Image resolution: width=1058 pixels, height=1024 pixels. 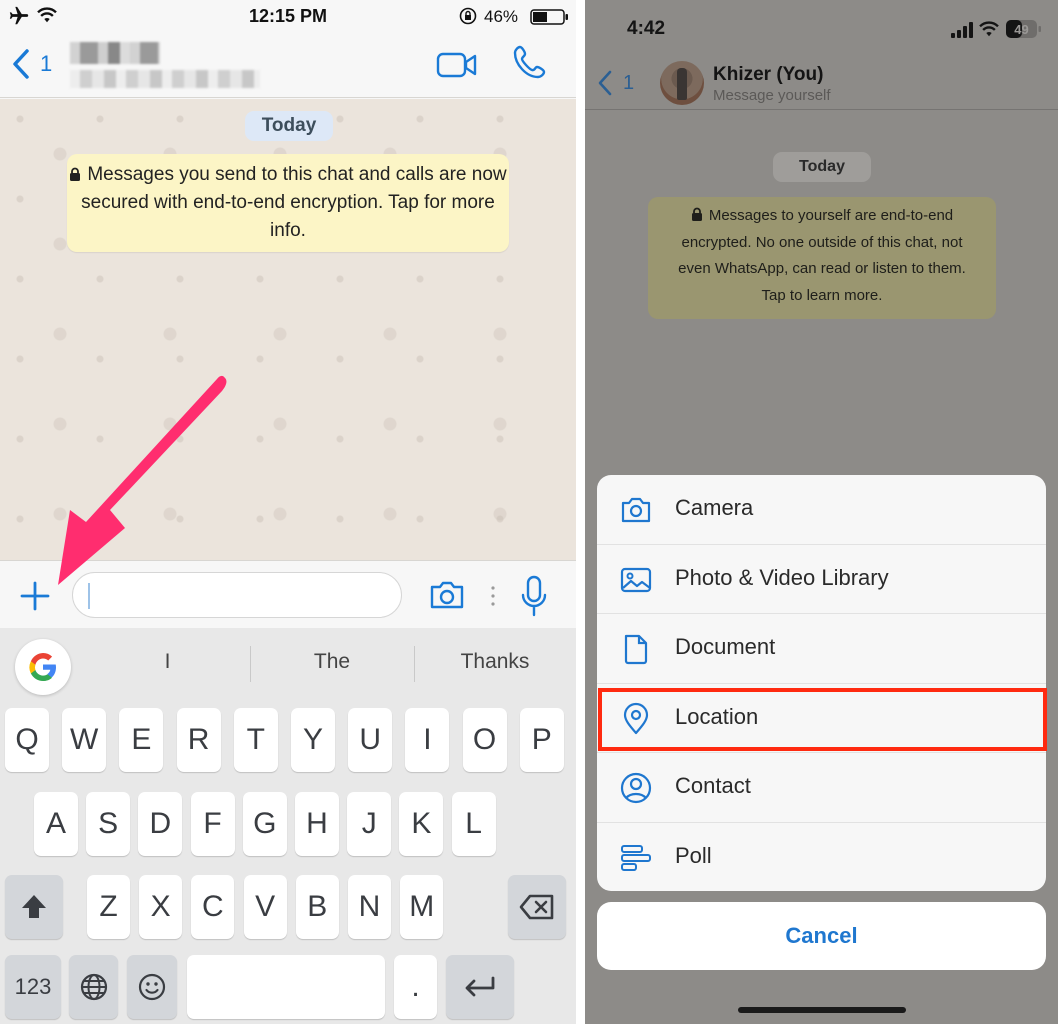 What do you see at coordinates (682, 83) in the screenshot?
I see `avatar` at bounding box center [682, 83].